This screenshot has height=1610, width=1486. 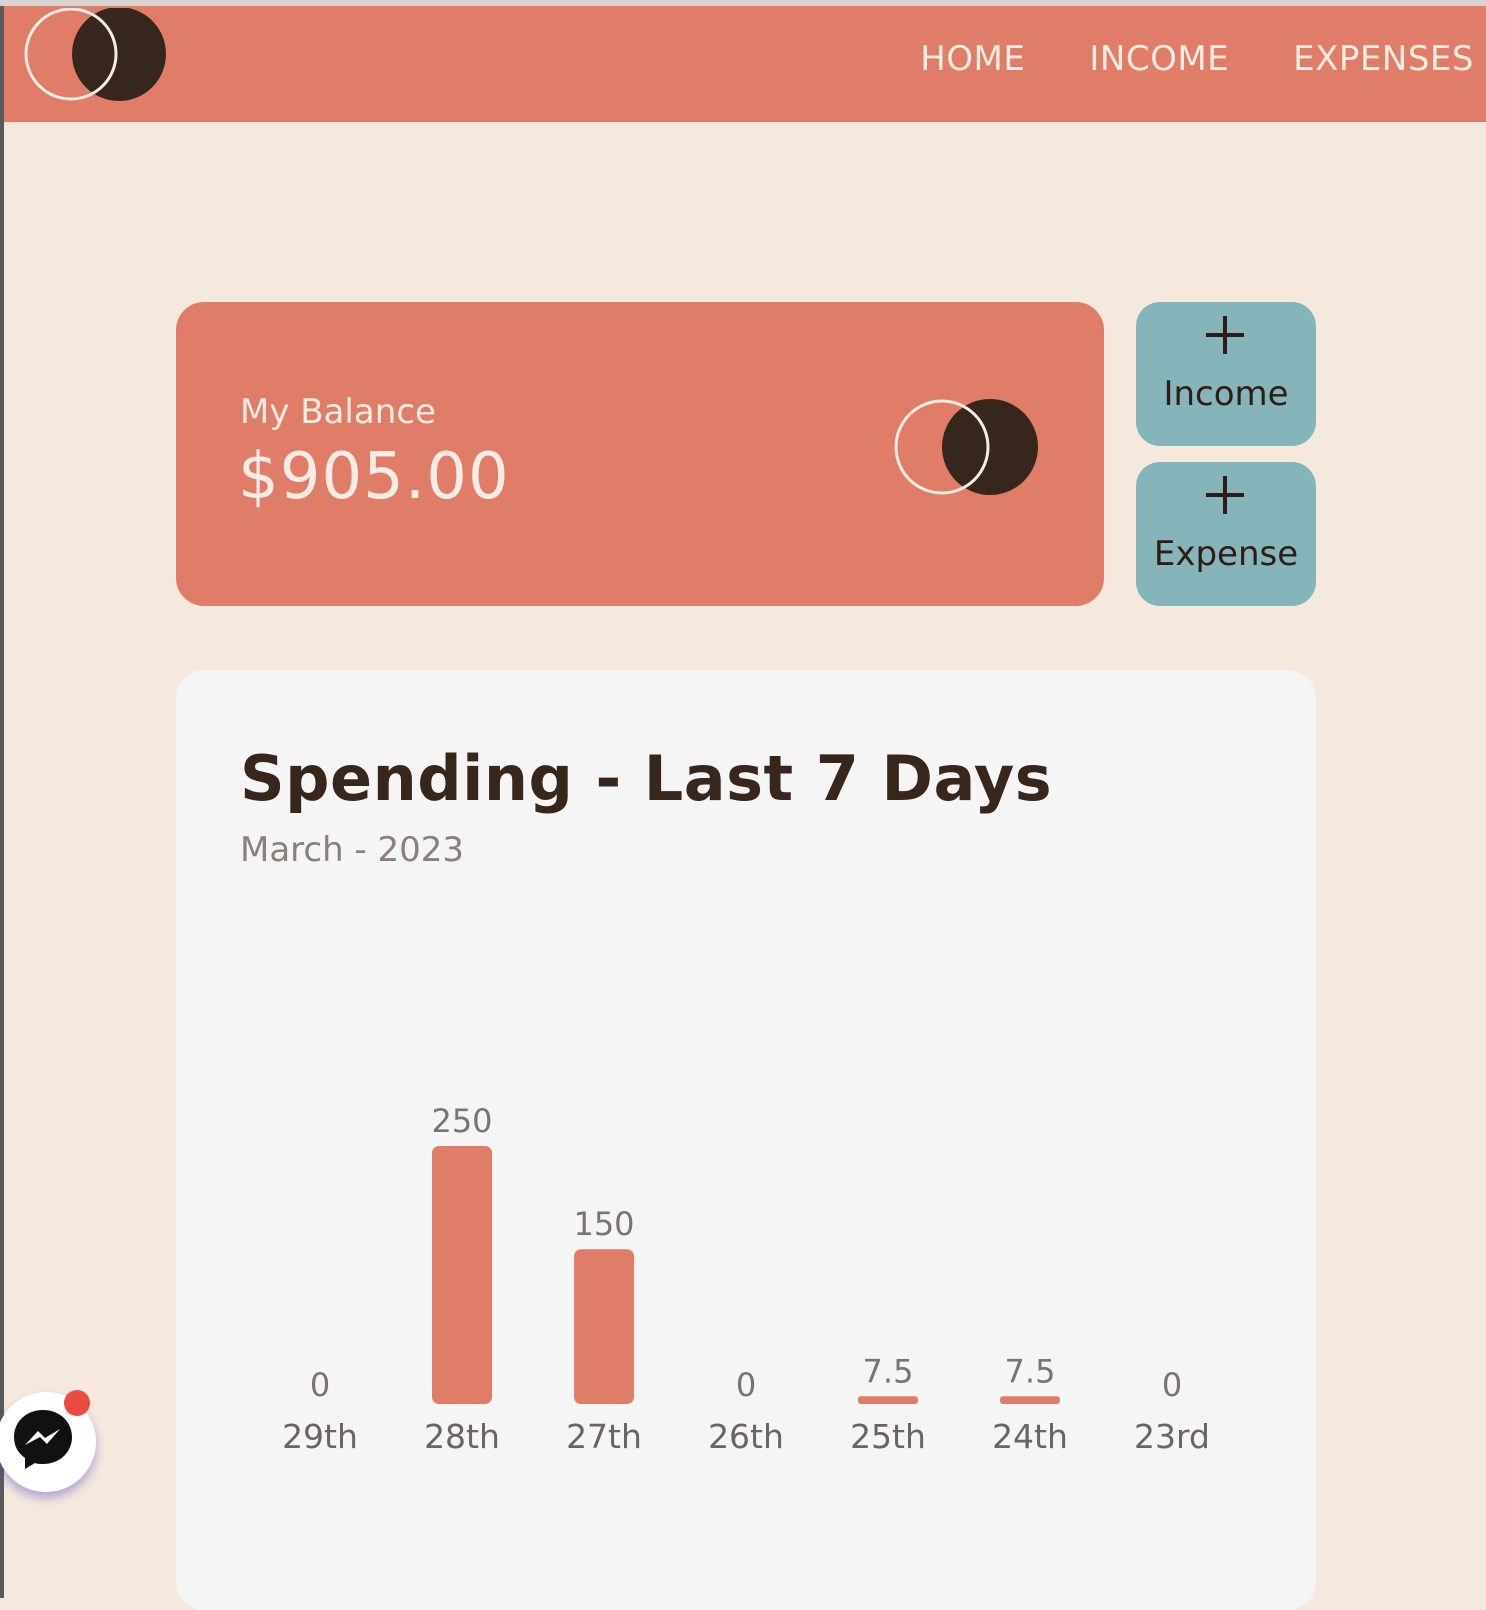 I want to click on notification-dot-icon, so click(x=77, y=1403).